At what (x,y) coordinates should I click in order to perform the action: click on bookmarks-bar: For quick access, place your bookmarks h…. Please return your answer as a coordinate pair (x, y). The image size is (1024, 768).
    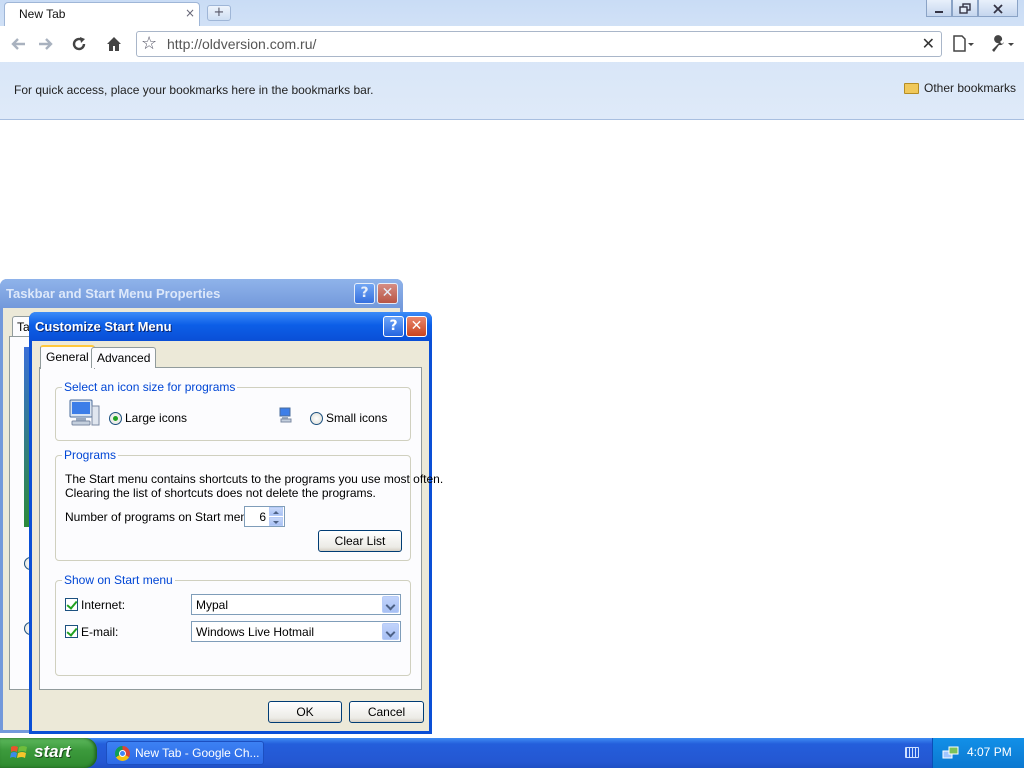
    Looking at the image, I should click on (512, 92).